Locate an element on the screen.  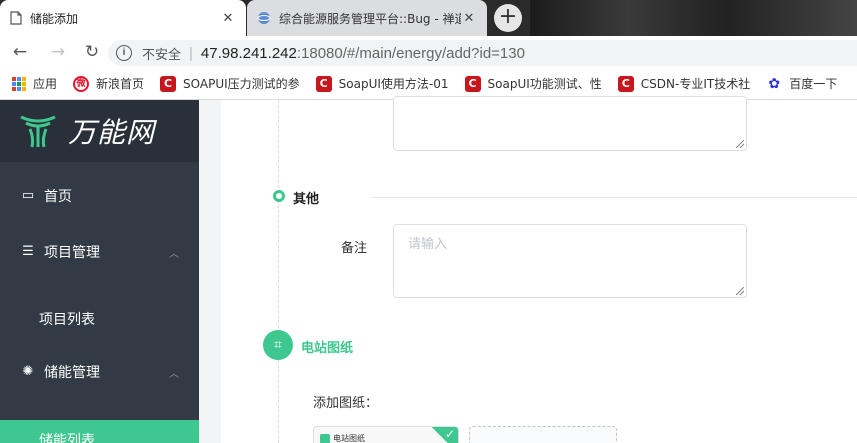
remark-textarea: 请输入 is located at coordinates (570, 261).